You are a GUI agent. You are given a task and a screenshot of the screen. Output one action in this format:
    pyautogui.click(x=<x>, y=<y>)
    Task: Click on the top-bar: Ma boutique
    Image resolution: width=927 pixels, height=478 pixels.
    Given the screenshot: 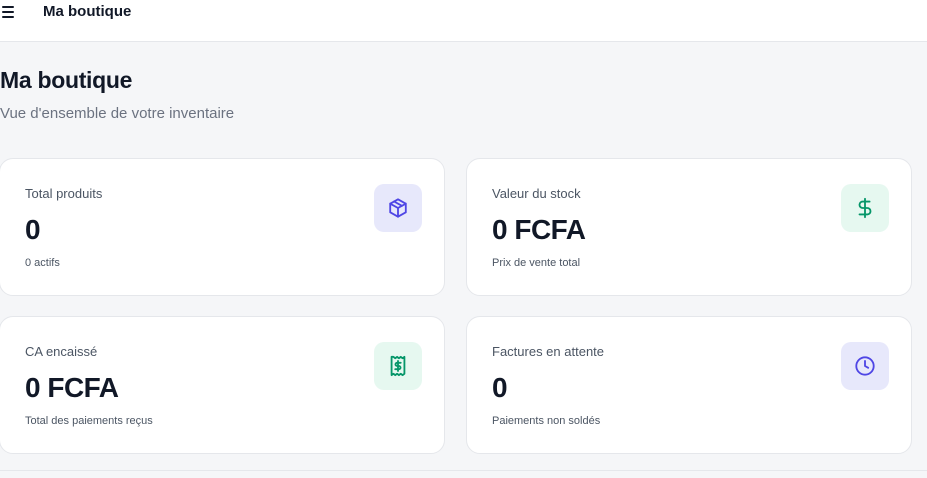 What is the action you would take?
    pyautogui.click(x=463, y=21)
    